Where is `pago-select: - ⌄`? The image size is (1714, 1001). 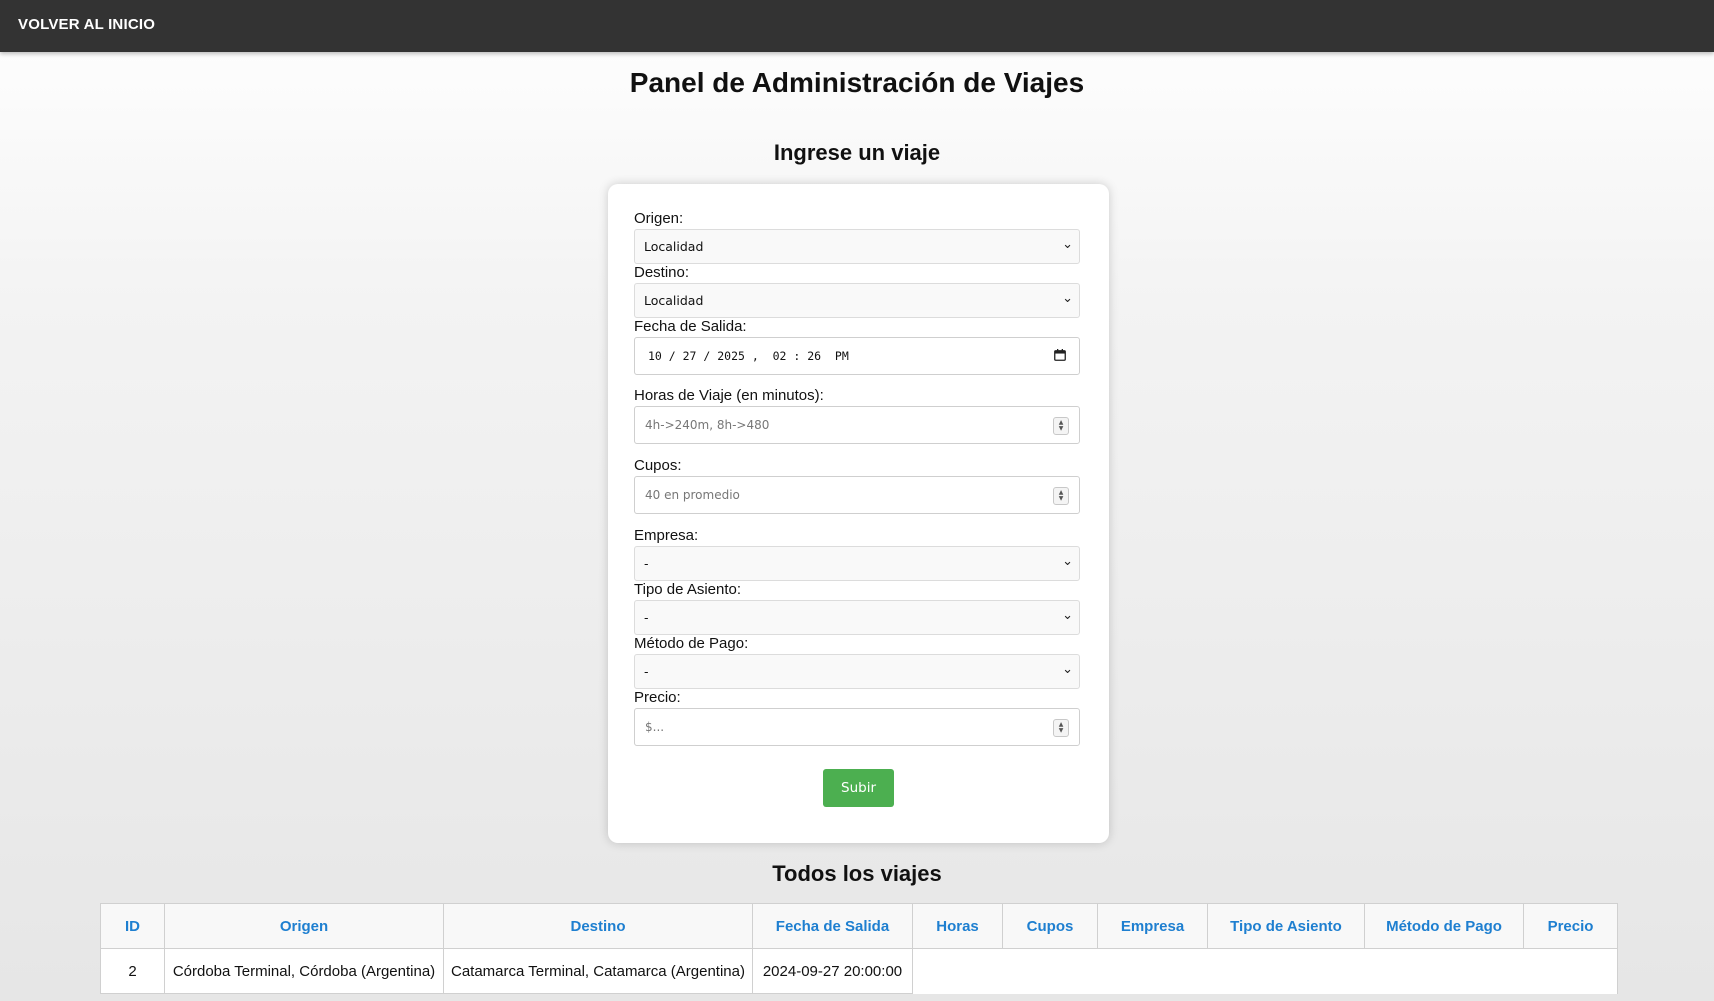
pago-select: - ⌄ is located at coordinates (857, 671).